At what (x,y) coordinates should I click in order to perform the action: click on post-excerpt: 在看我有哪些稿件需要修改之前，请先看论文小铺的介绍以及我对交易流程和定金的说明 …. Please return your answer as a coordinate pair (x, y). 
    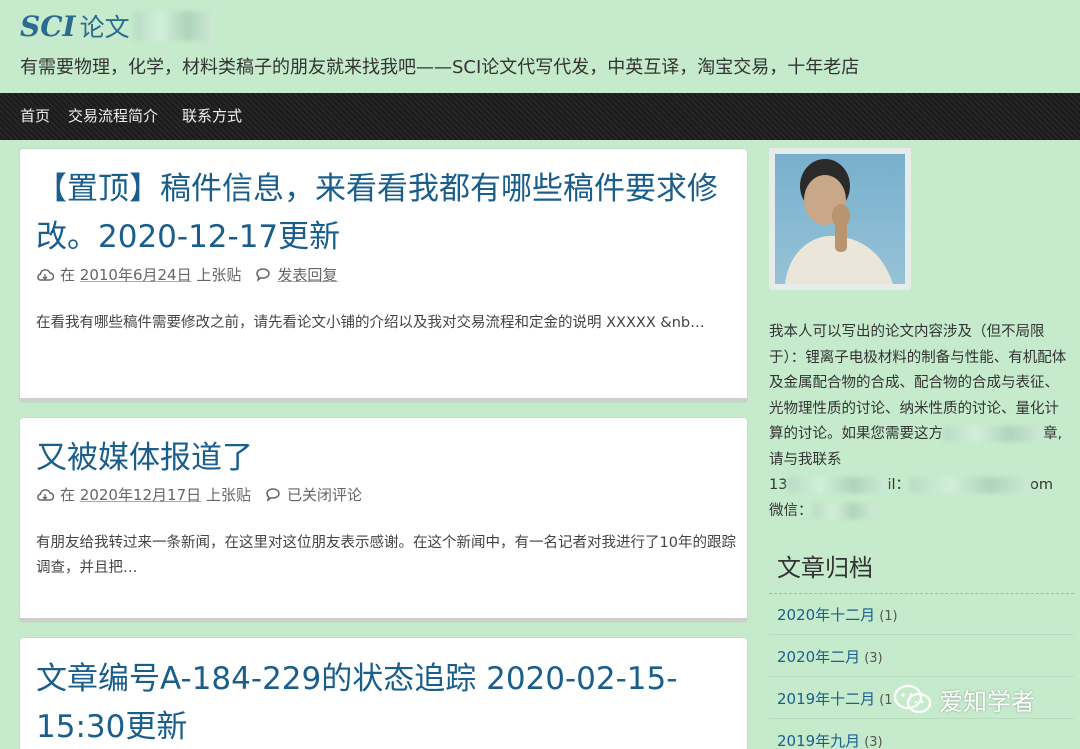
    Looking at the image, I should click on (370, 323).